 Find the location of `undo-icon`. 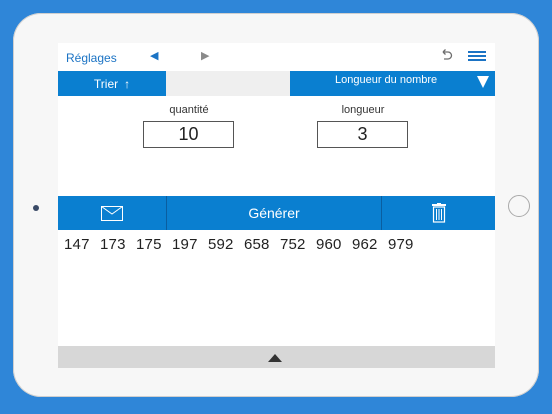

undo-icon is located at coordinates (446, 55).